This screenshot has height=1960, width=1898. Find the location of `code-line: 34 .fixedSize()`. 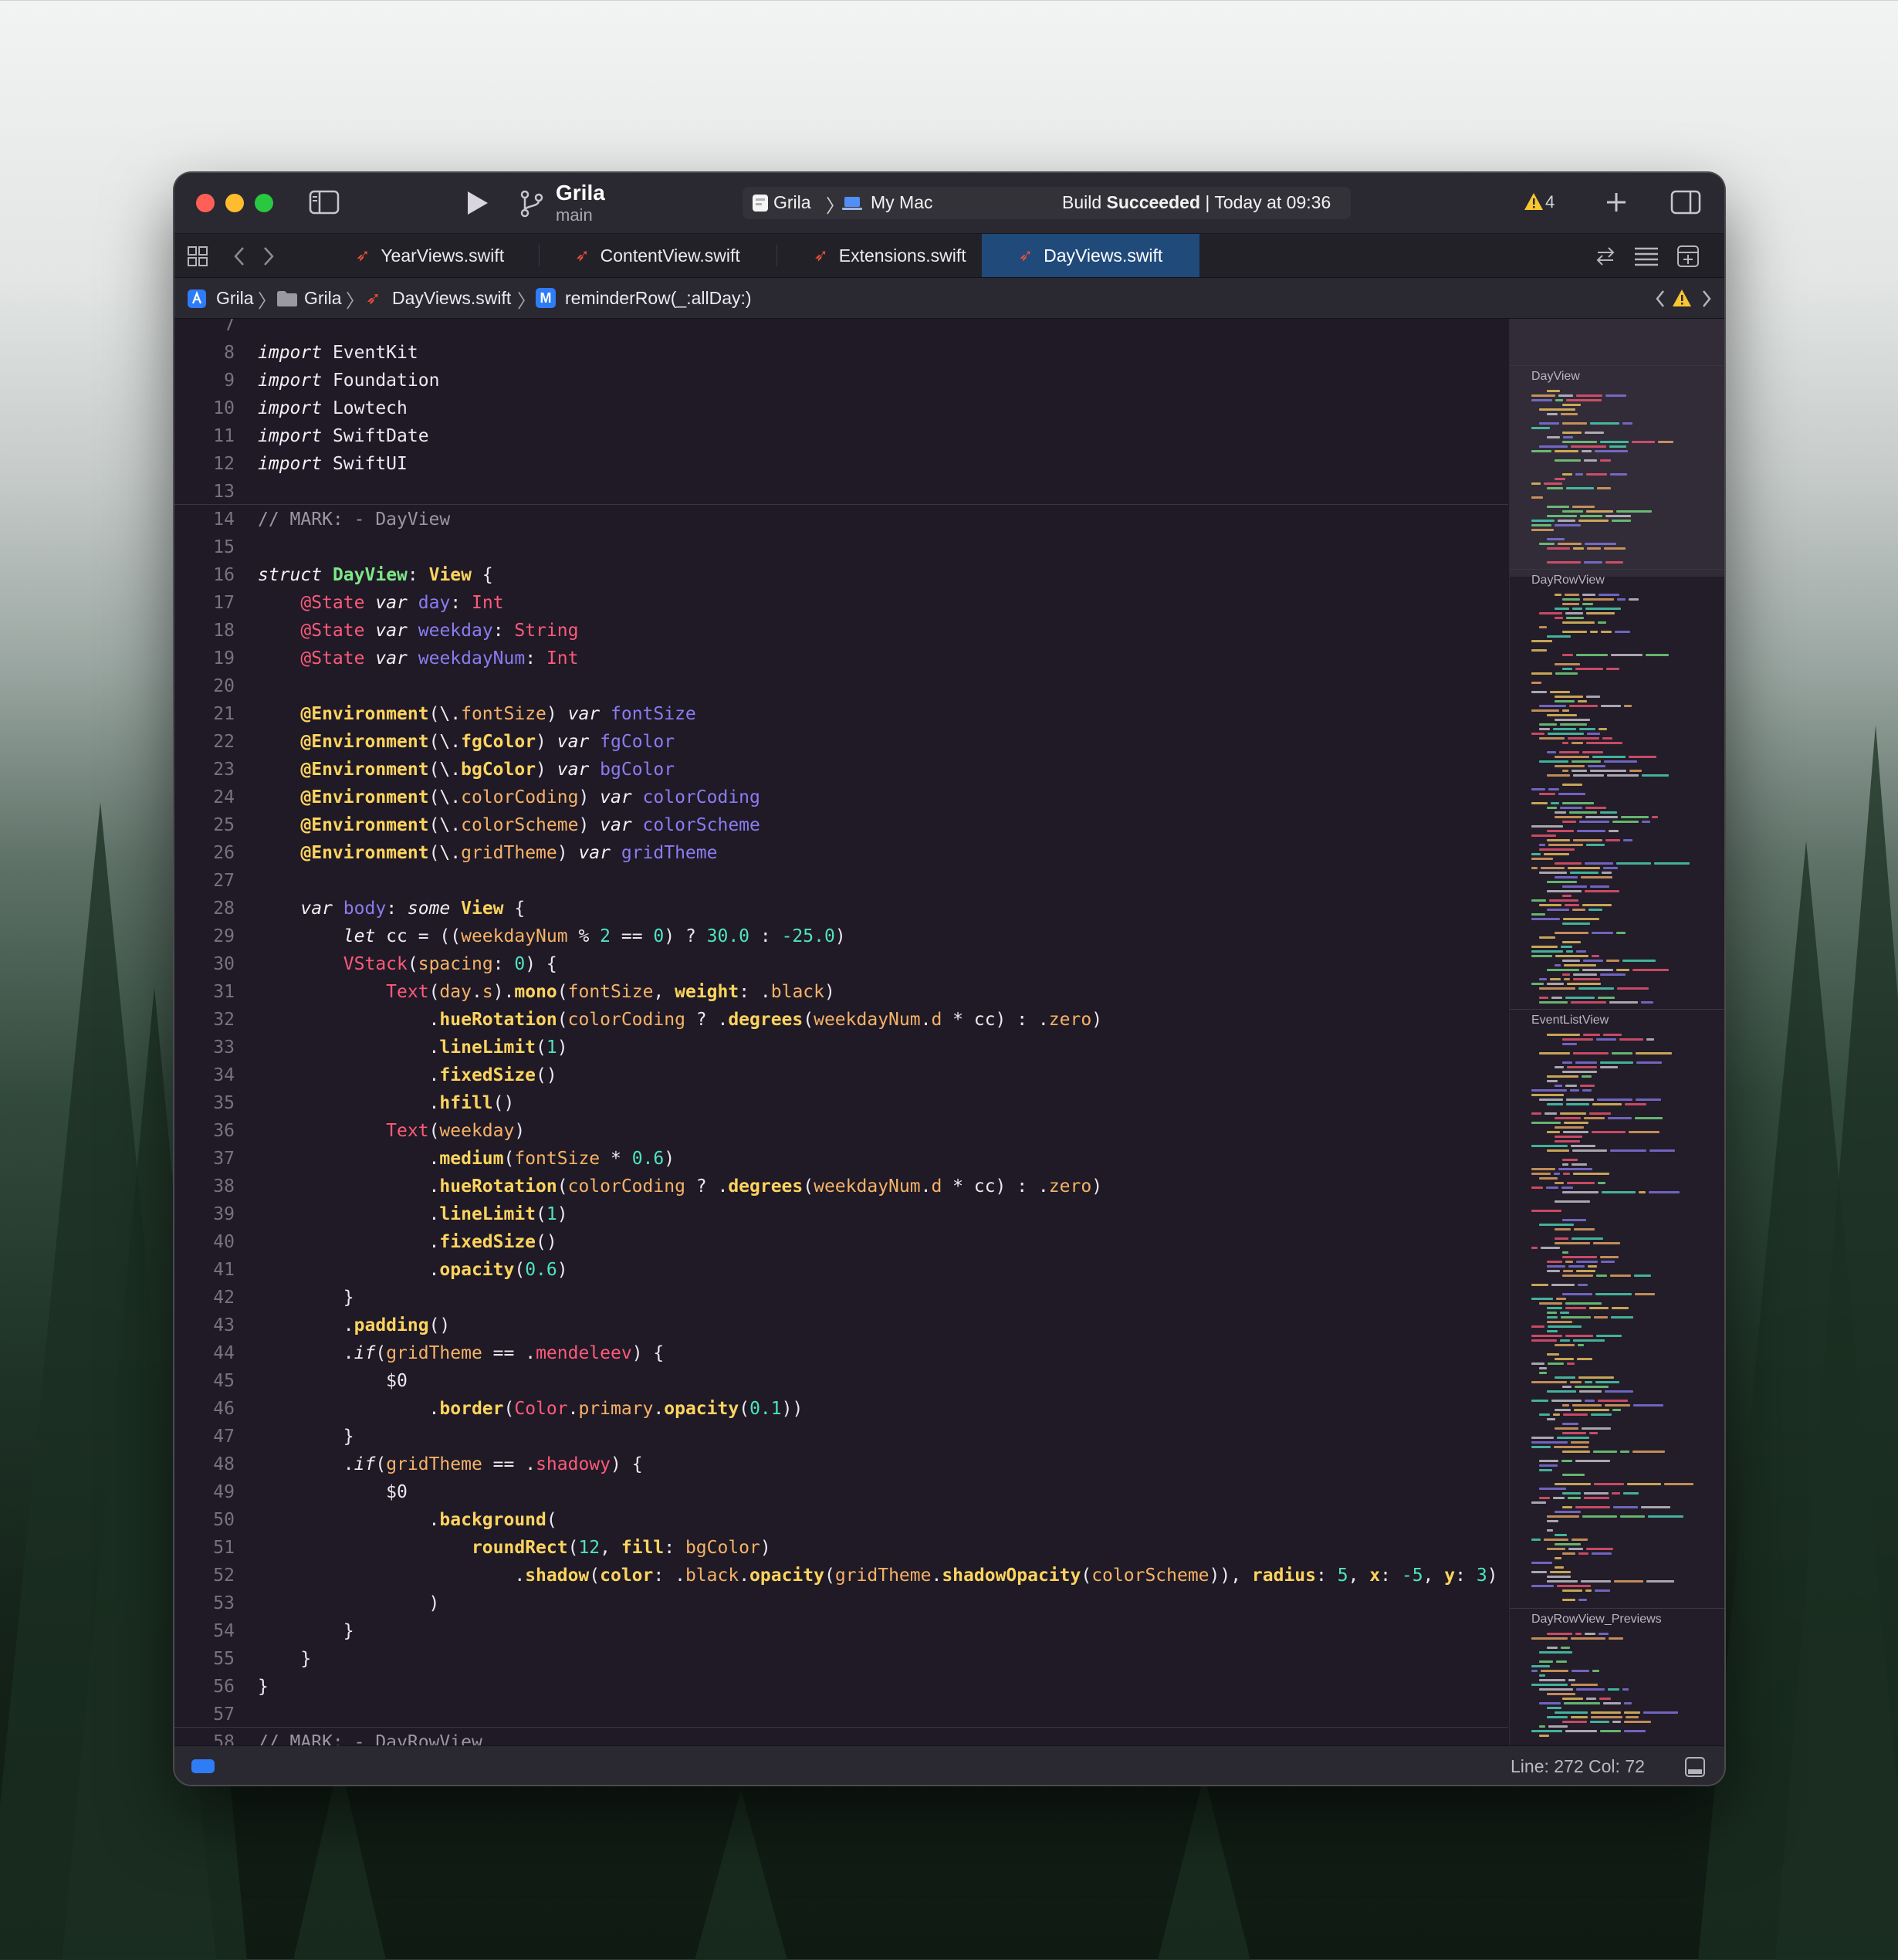

code-line: 34 .fixedSize() is located at coordinates (841, 1075).